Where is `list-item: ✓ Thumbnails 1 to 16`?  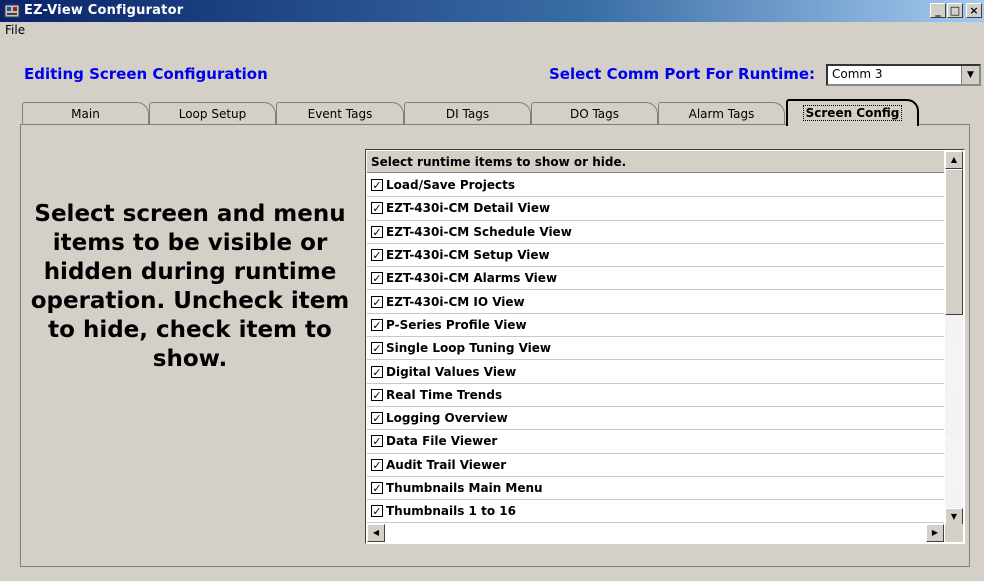
list-item: ✓ Thumbnails 1 to 16 is located at coordinates (655, 512).